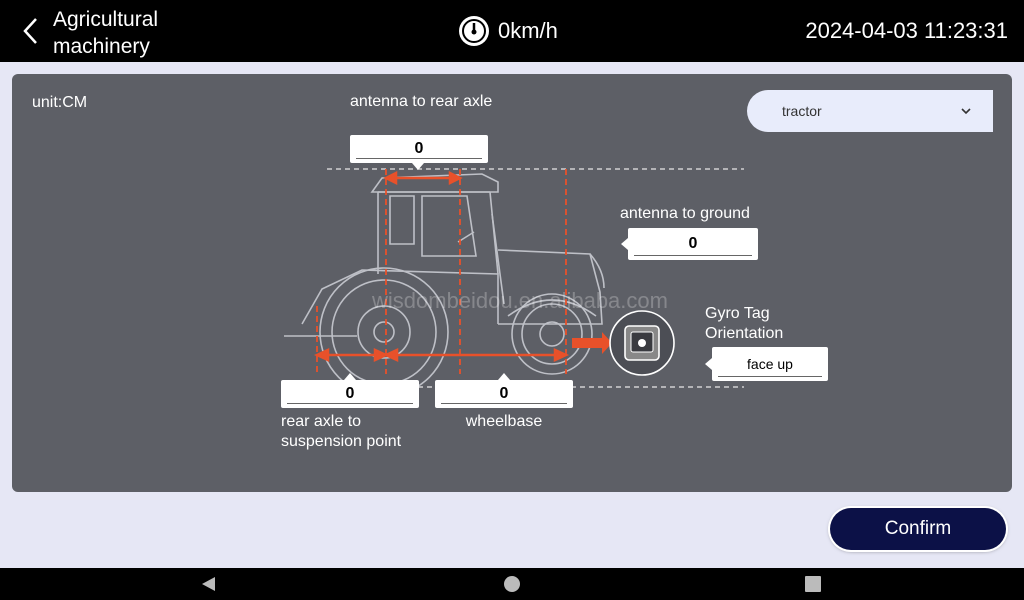 The height and width of the screenshot is (600, 1024). I want to click on pointer-down-icon, so click(418, 166).